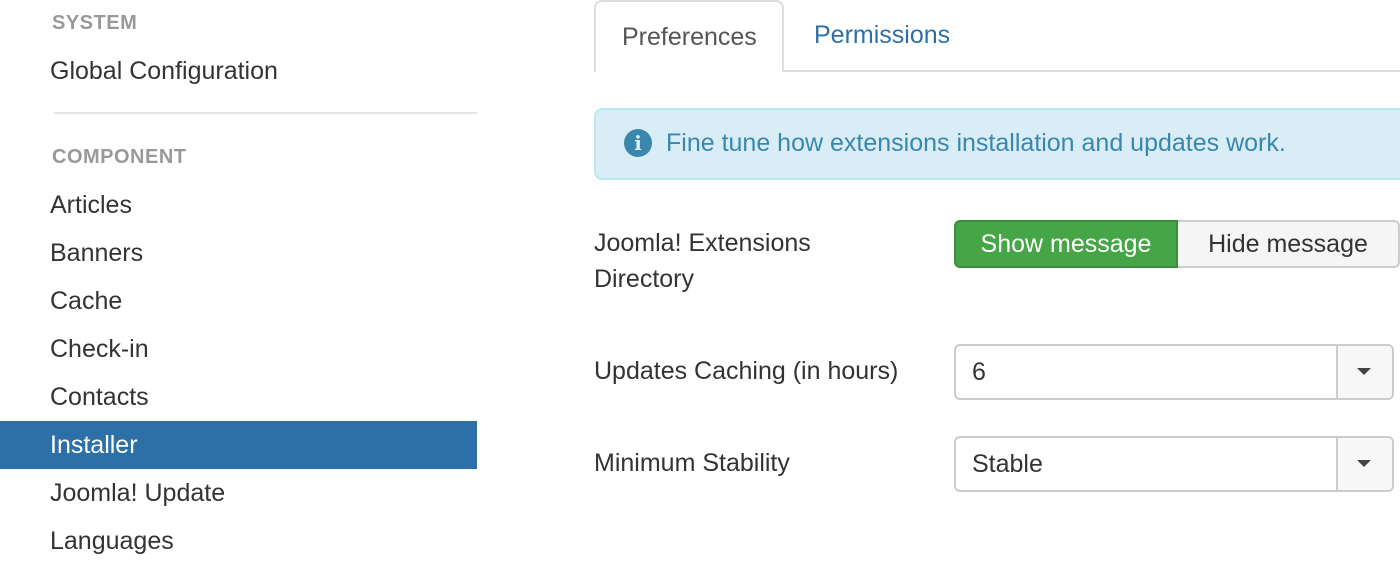  I want to click on cache-label: Updates Caching (in hours), so click(746, 371).